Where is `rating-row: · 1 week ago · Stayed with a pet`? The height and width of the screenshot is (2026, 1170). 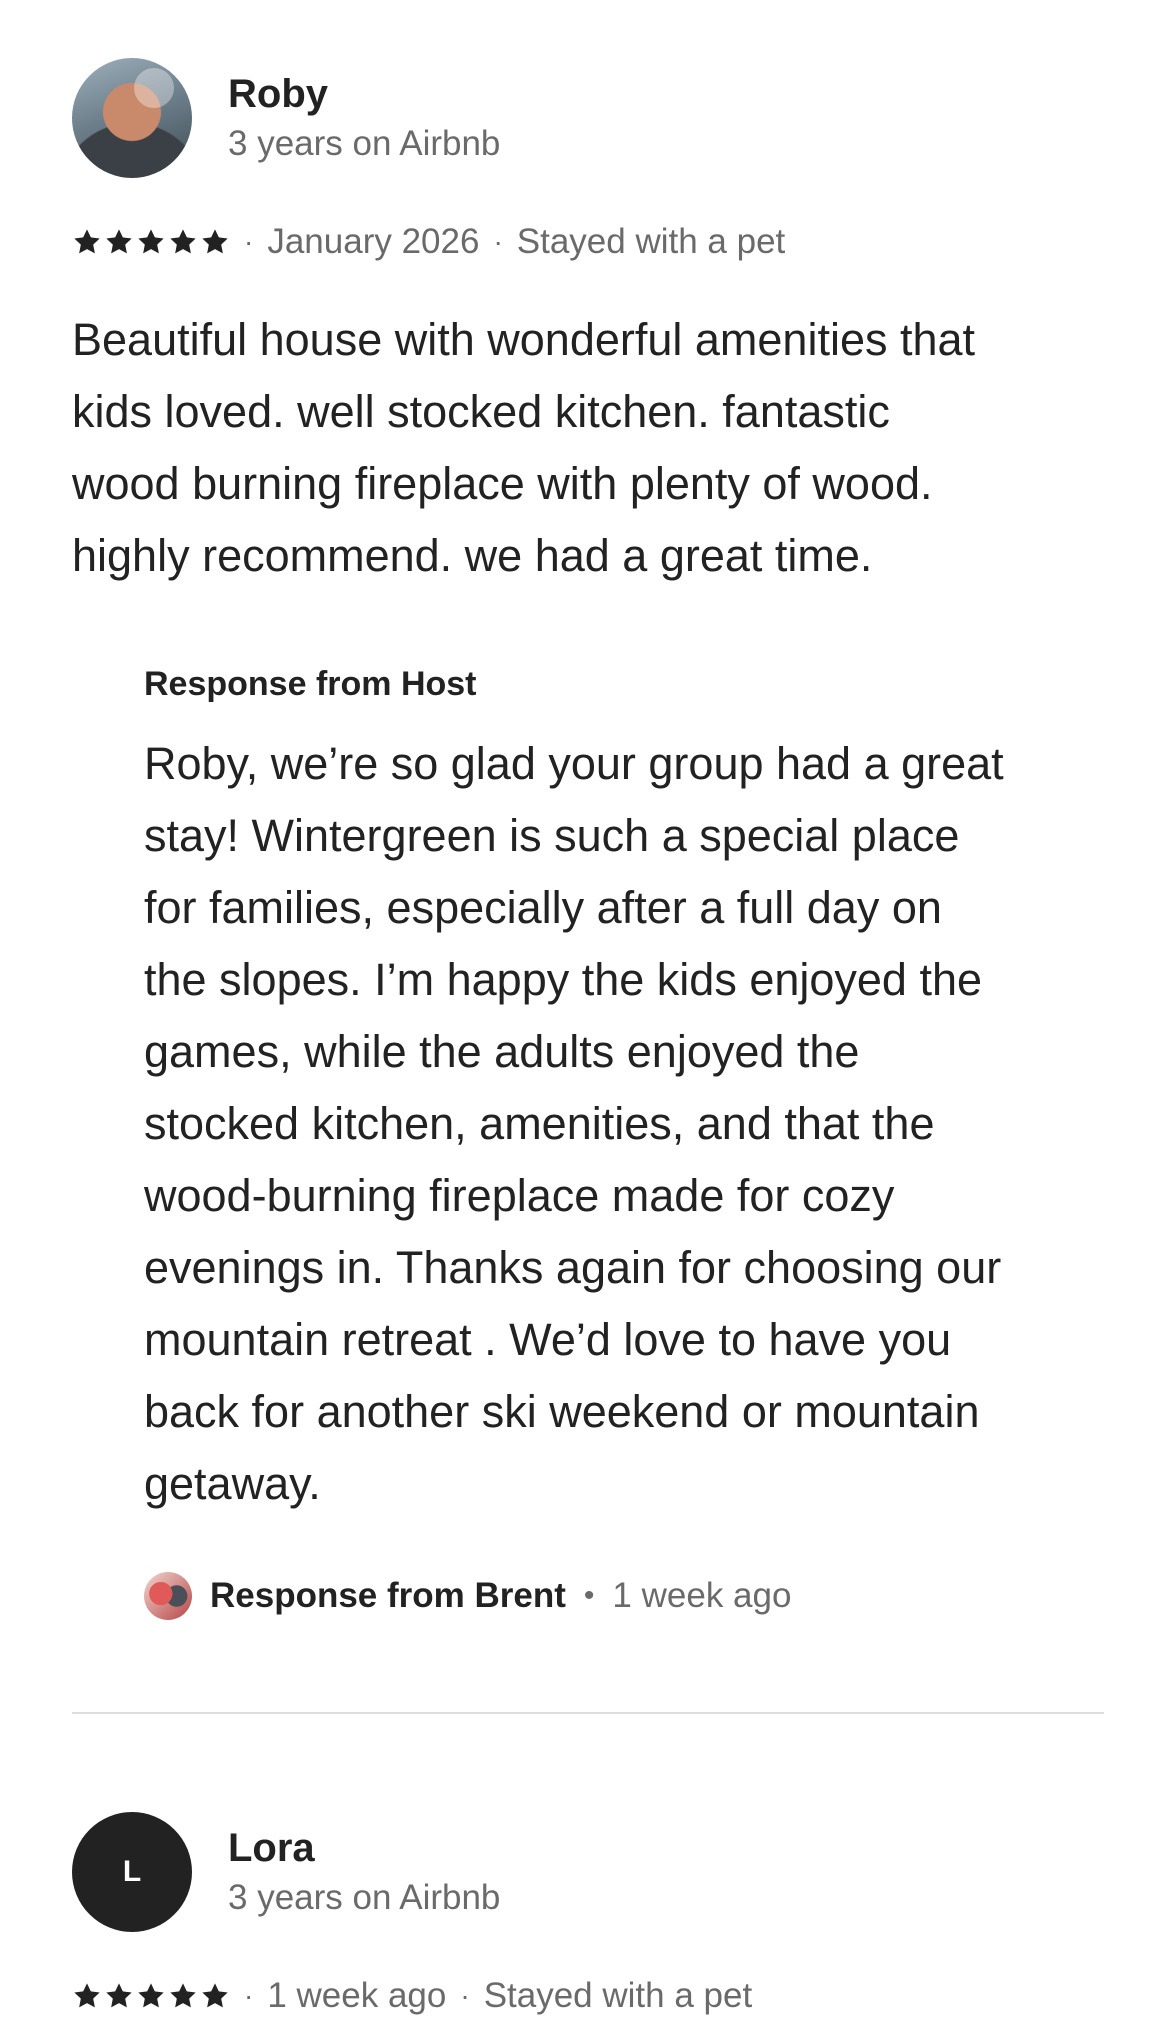 rating-row: · 1 week ago · Stayed with a pet is located at coordinates (588, 1996).